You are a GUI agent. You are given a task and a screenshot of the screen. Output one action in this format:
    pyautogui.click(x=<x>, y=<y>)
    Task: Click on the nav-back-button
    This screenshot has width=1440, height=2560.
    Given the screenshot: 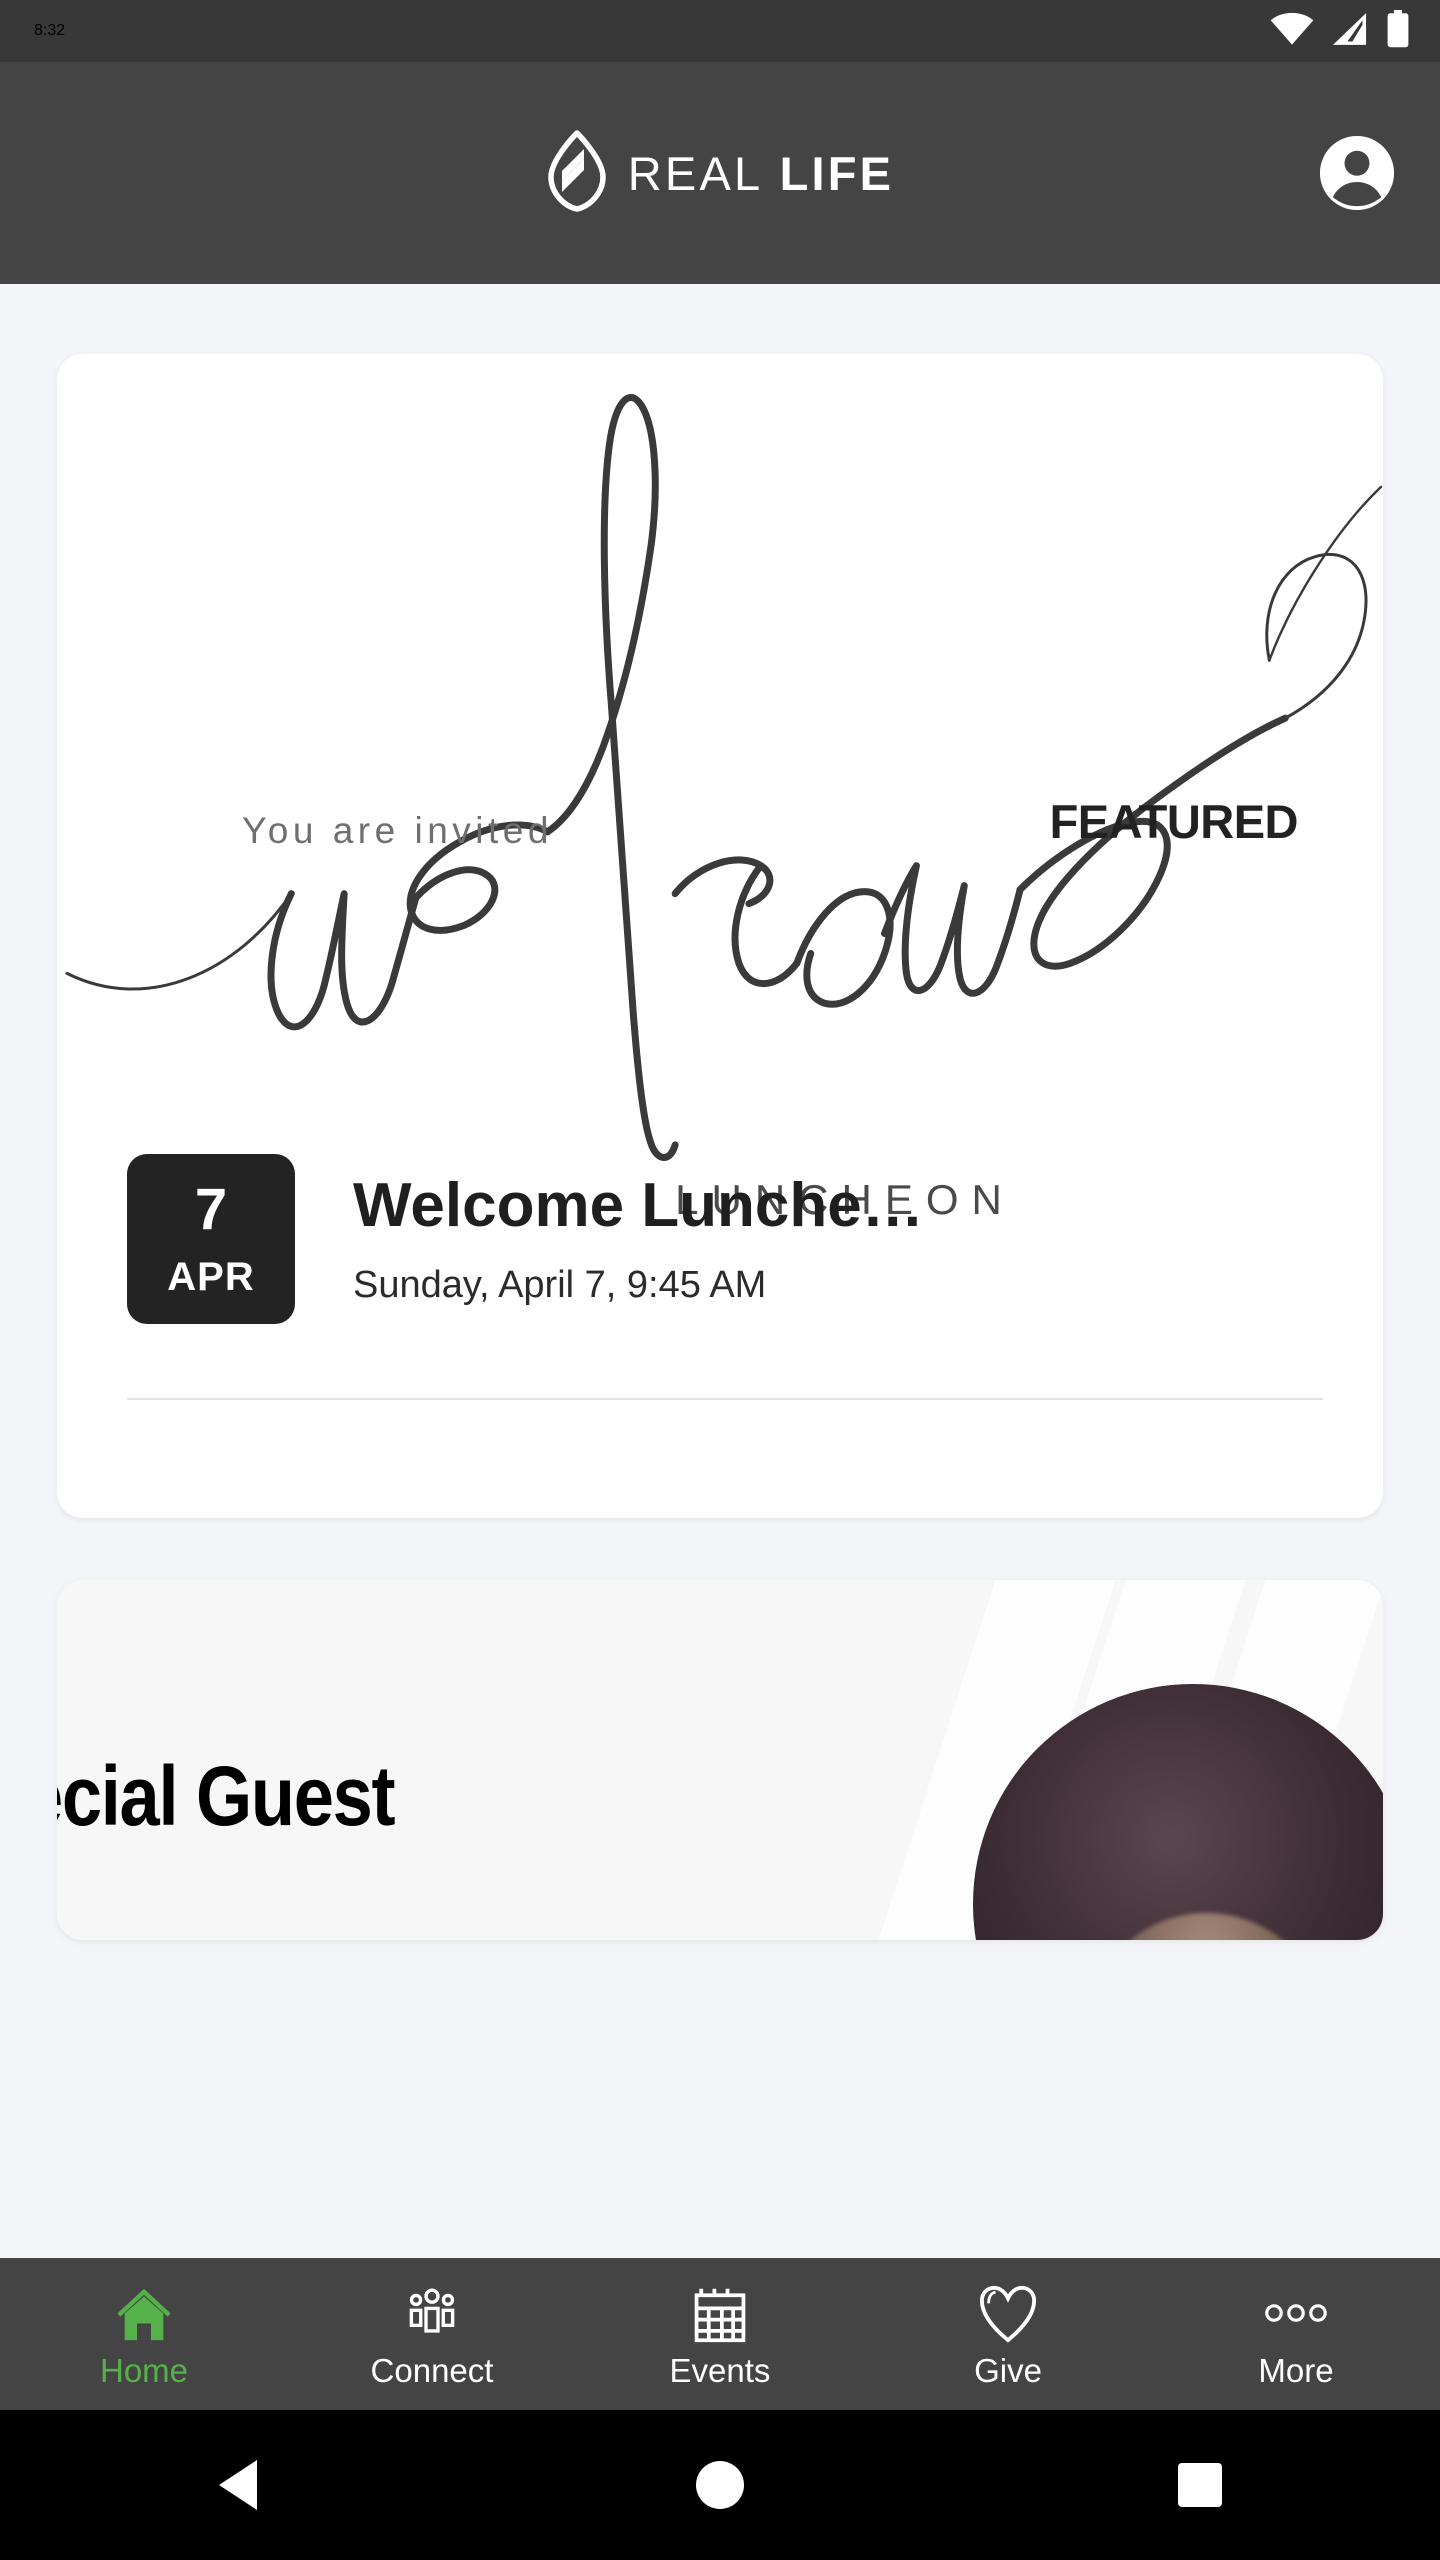 What is the action you would take?
    pyautogui.click(x=240, y=2485)
    